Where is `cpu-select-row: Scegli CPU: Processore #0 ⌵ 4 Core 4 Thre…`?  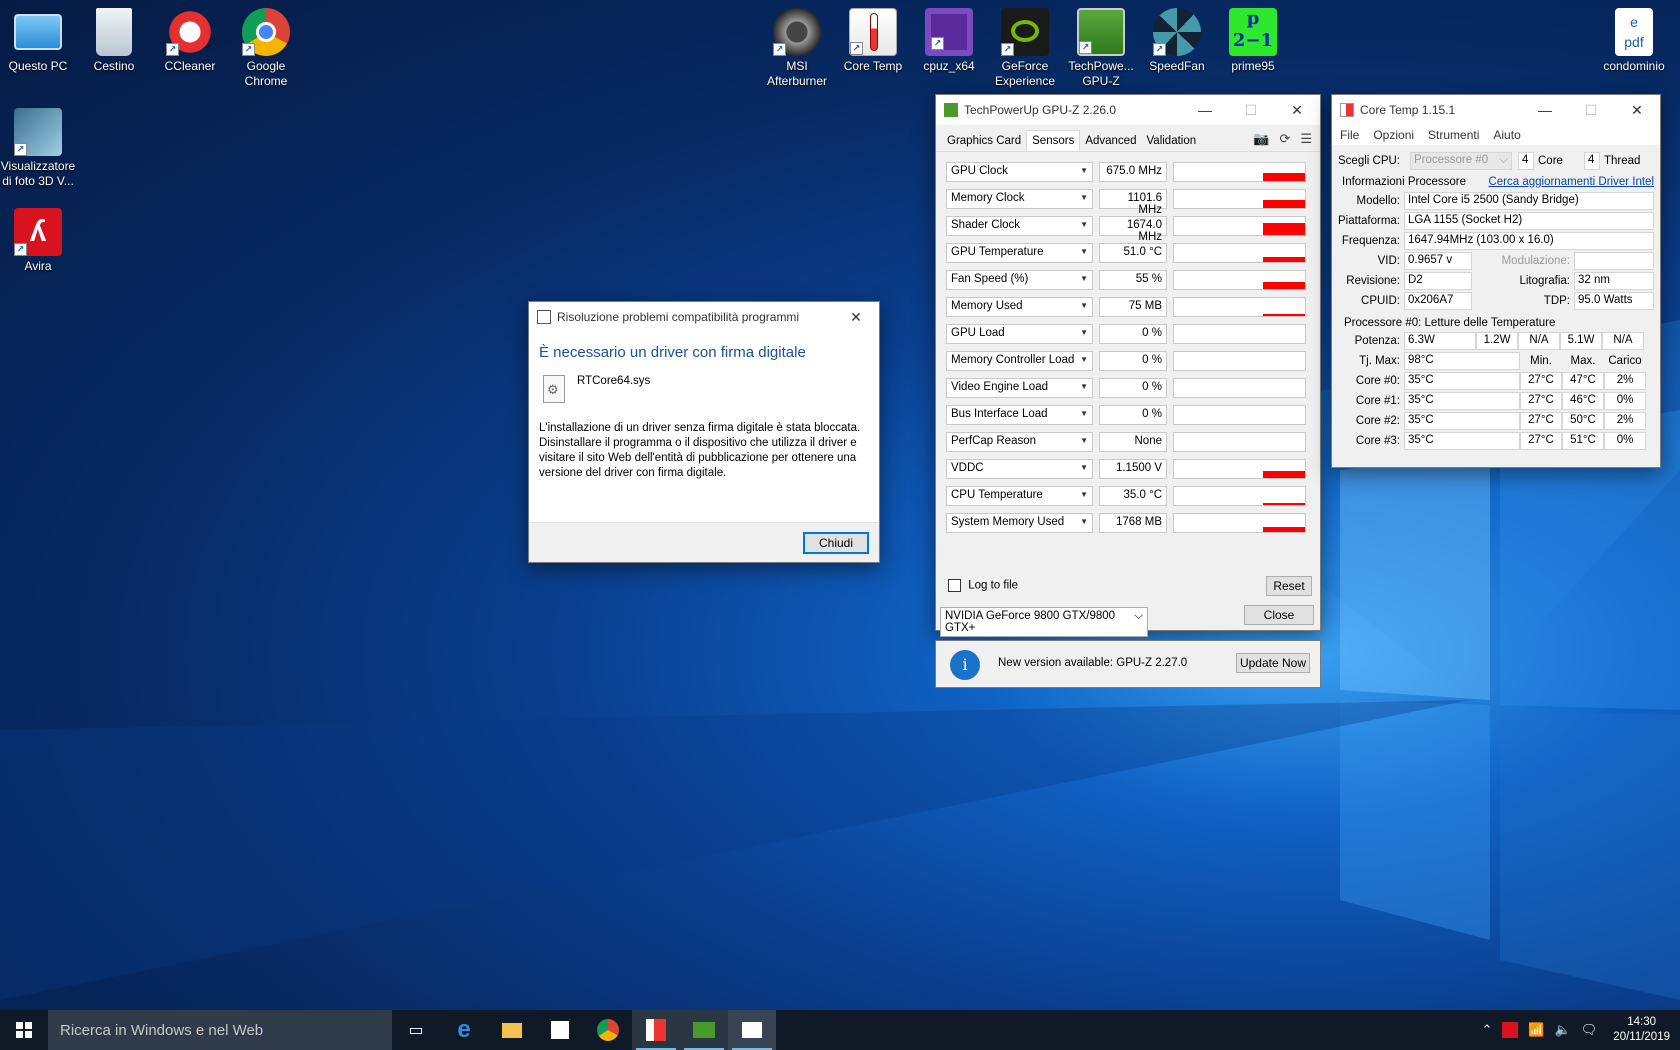
cpu-select-row: Scegli CPU: Processore #0 ⌵ 4 Core 4 Thre… is located at coordinates (1496, 161).